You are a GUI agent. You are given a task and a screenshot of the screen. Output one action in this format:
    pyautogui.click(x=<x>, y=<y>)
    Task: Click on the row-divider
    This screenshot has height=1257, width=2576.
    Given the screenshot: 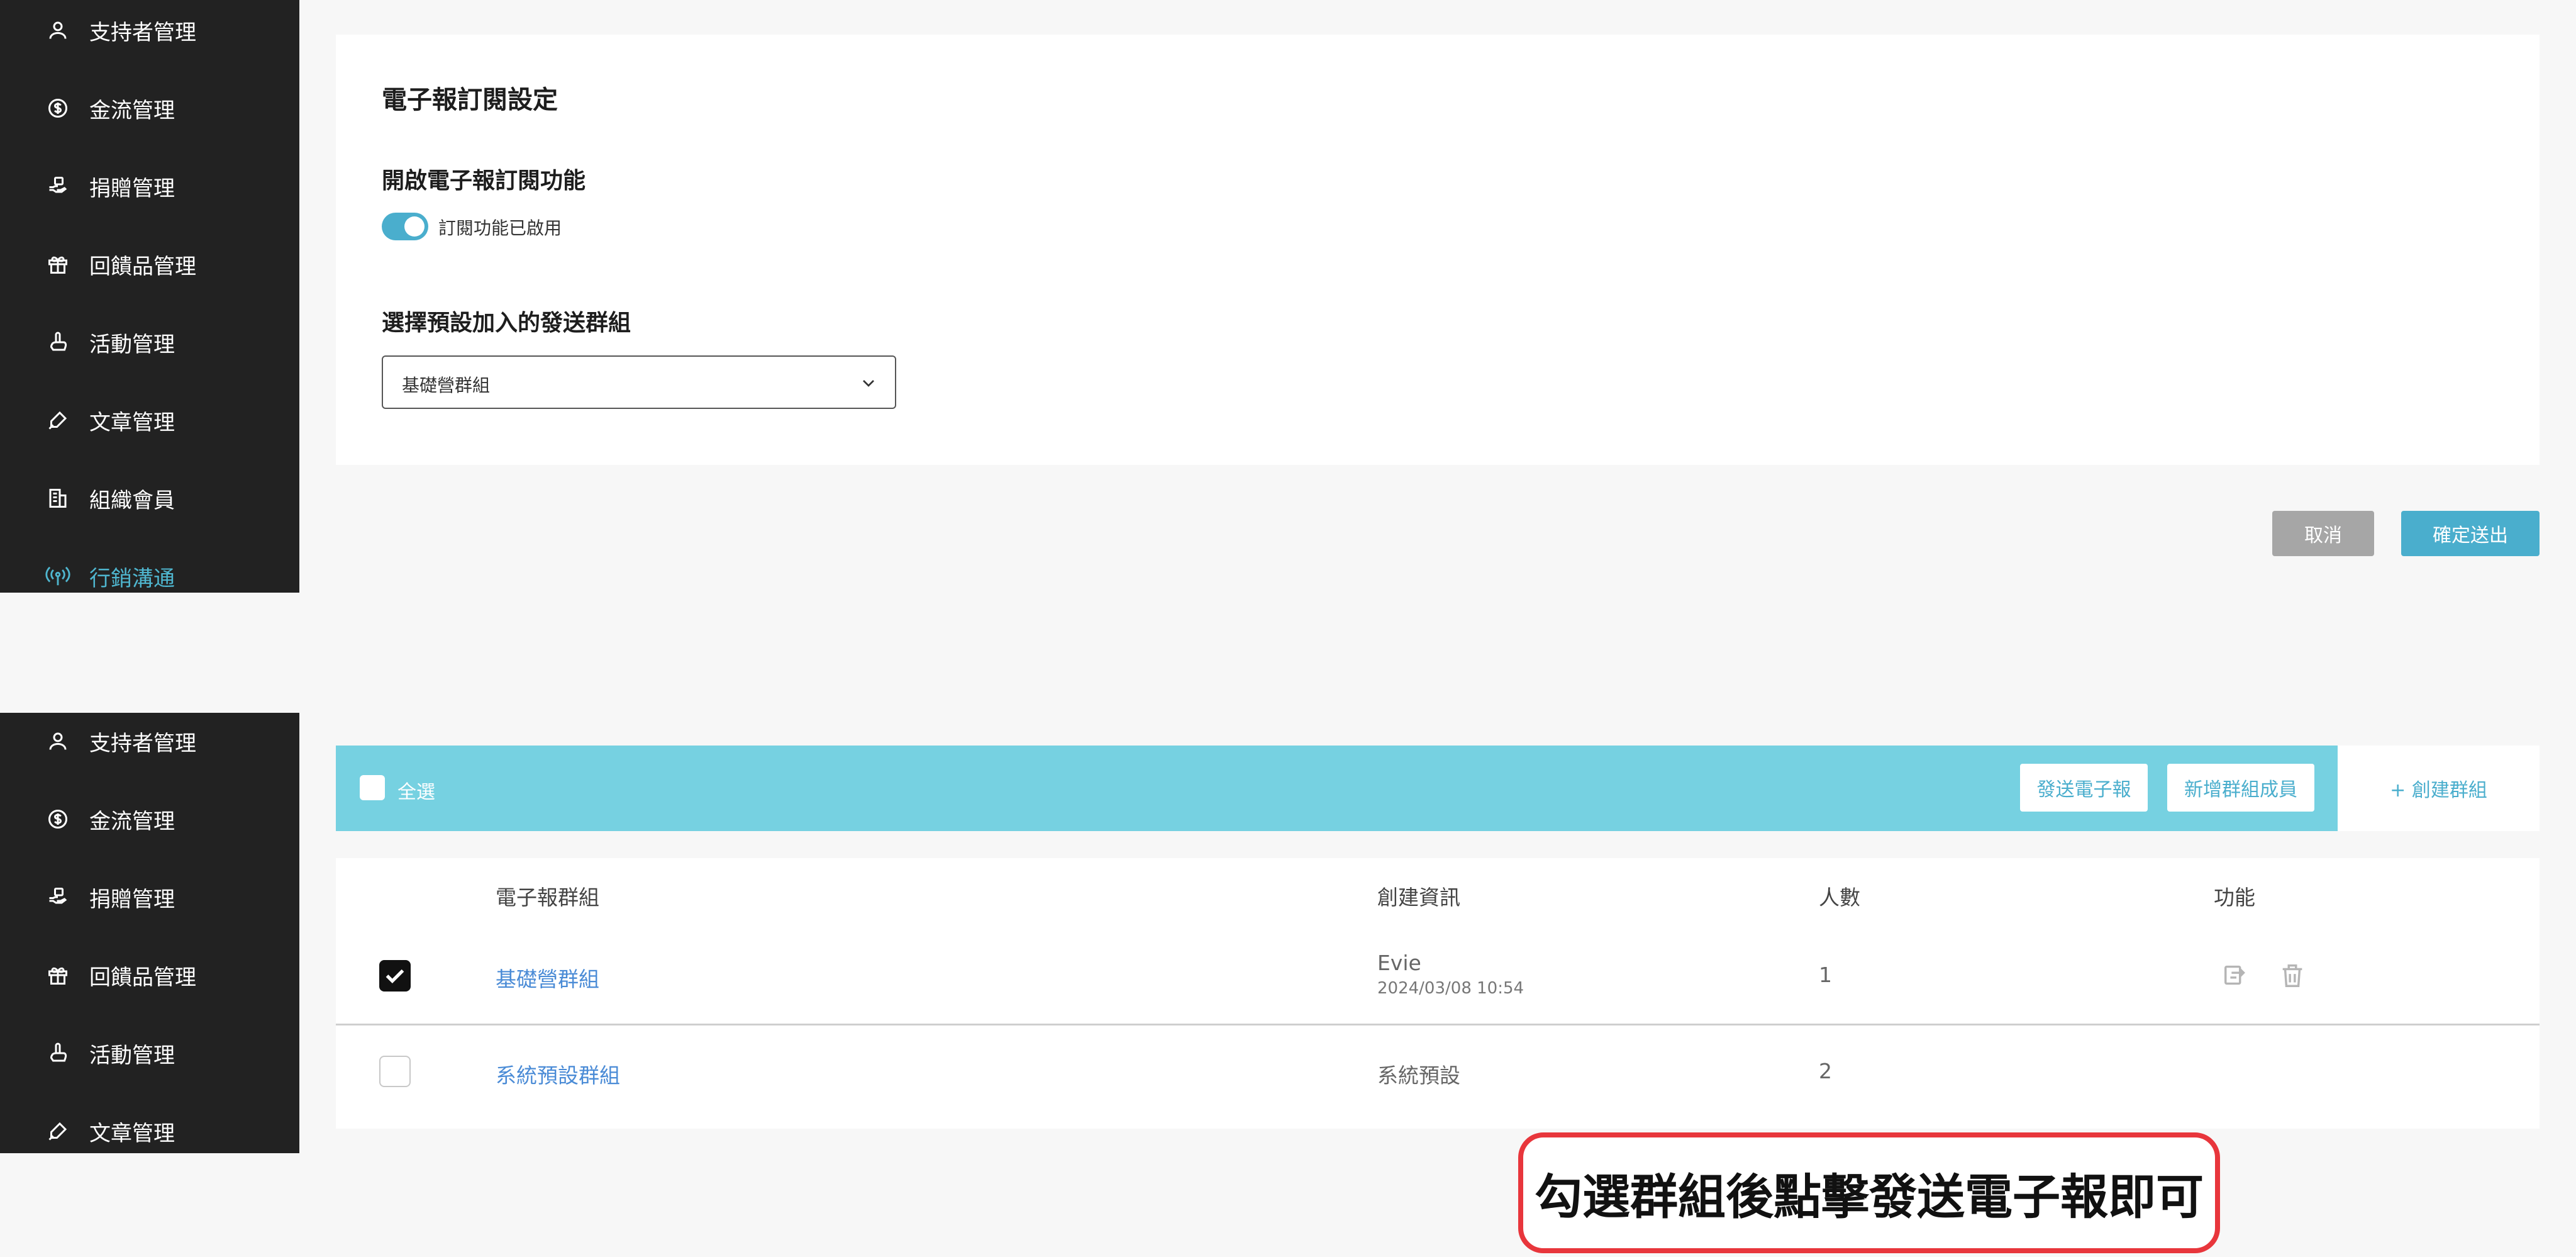 What is the action you would take?
    pyautogui.click(x=1438, y=1024)
    